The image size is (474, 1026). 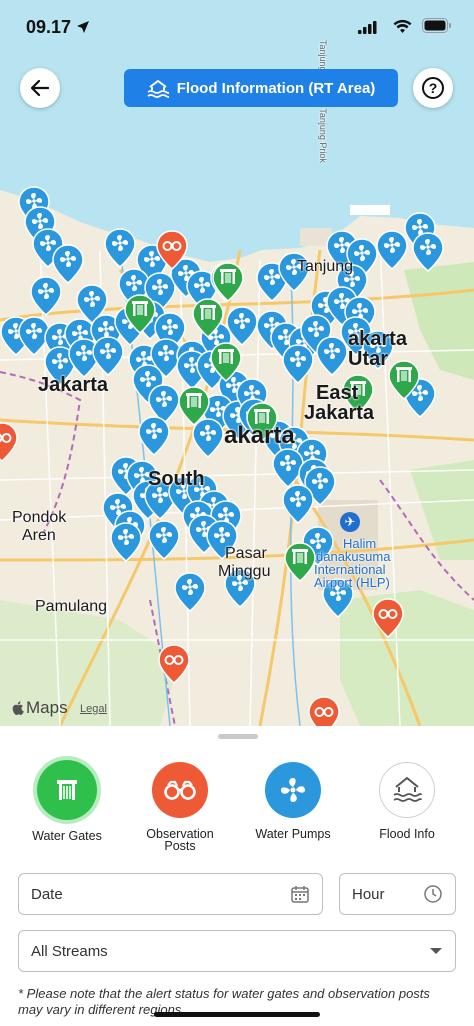 What do you see at coordinates (238, 736) in the screenshot?
I see `sheet-drag-handle` at bounding box center [238, 736].